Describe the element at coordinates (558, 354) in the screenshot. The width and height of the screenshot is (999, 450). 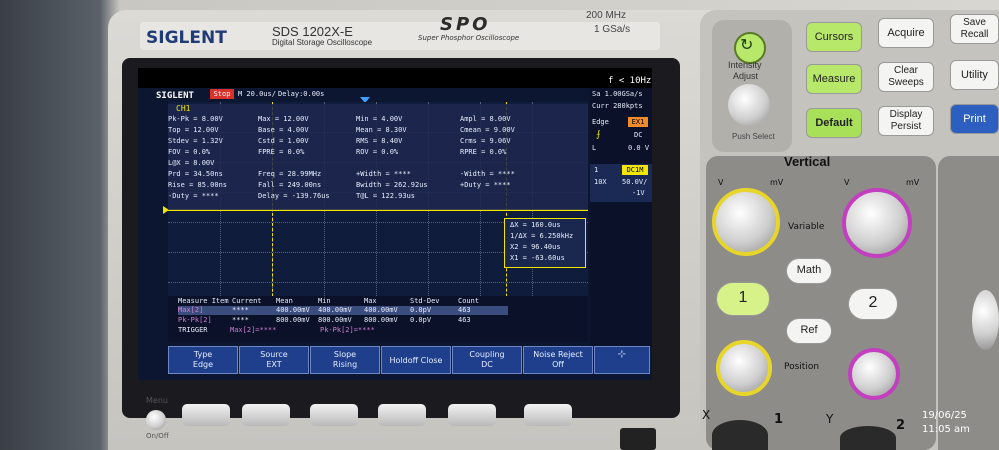
I see `menu-noise-reject-top: Noise Reject` at that location.